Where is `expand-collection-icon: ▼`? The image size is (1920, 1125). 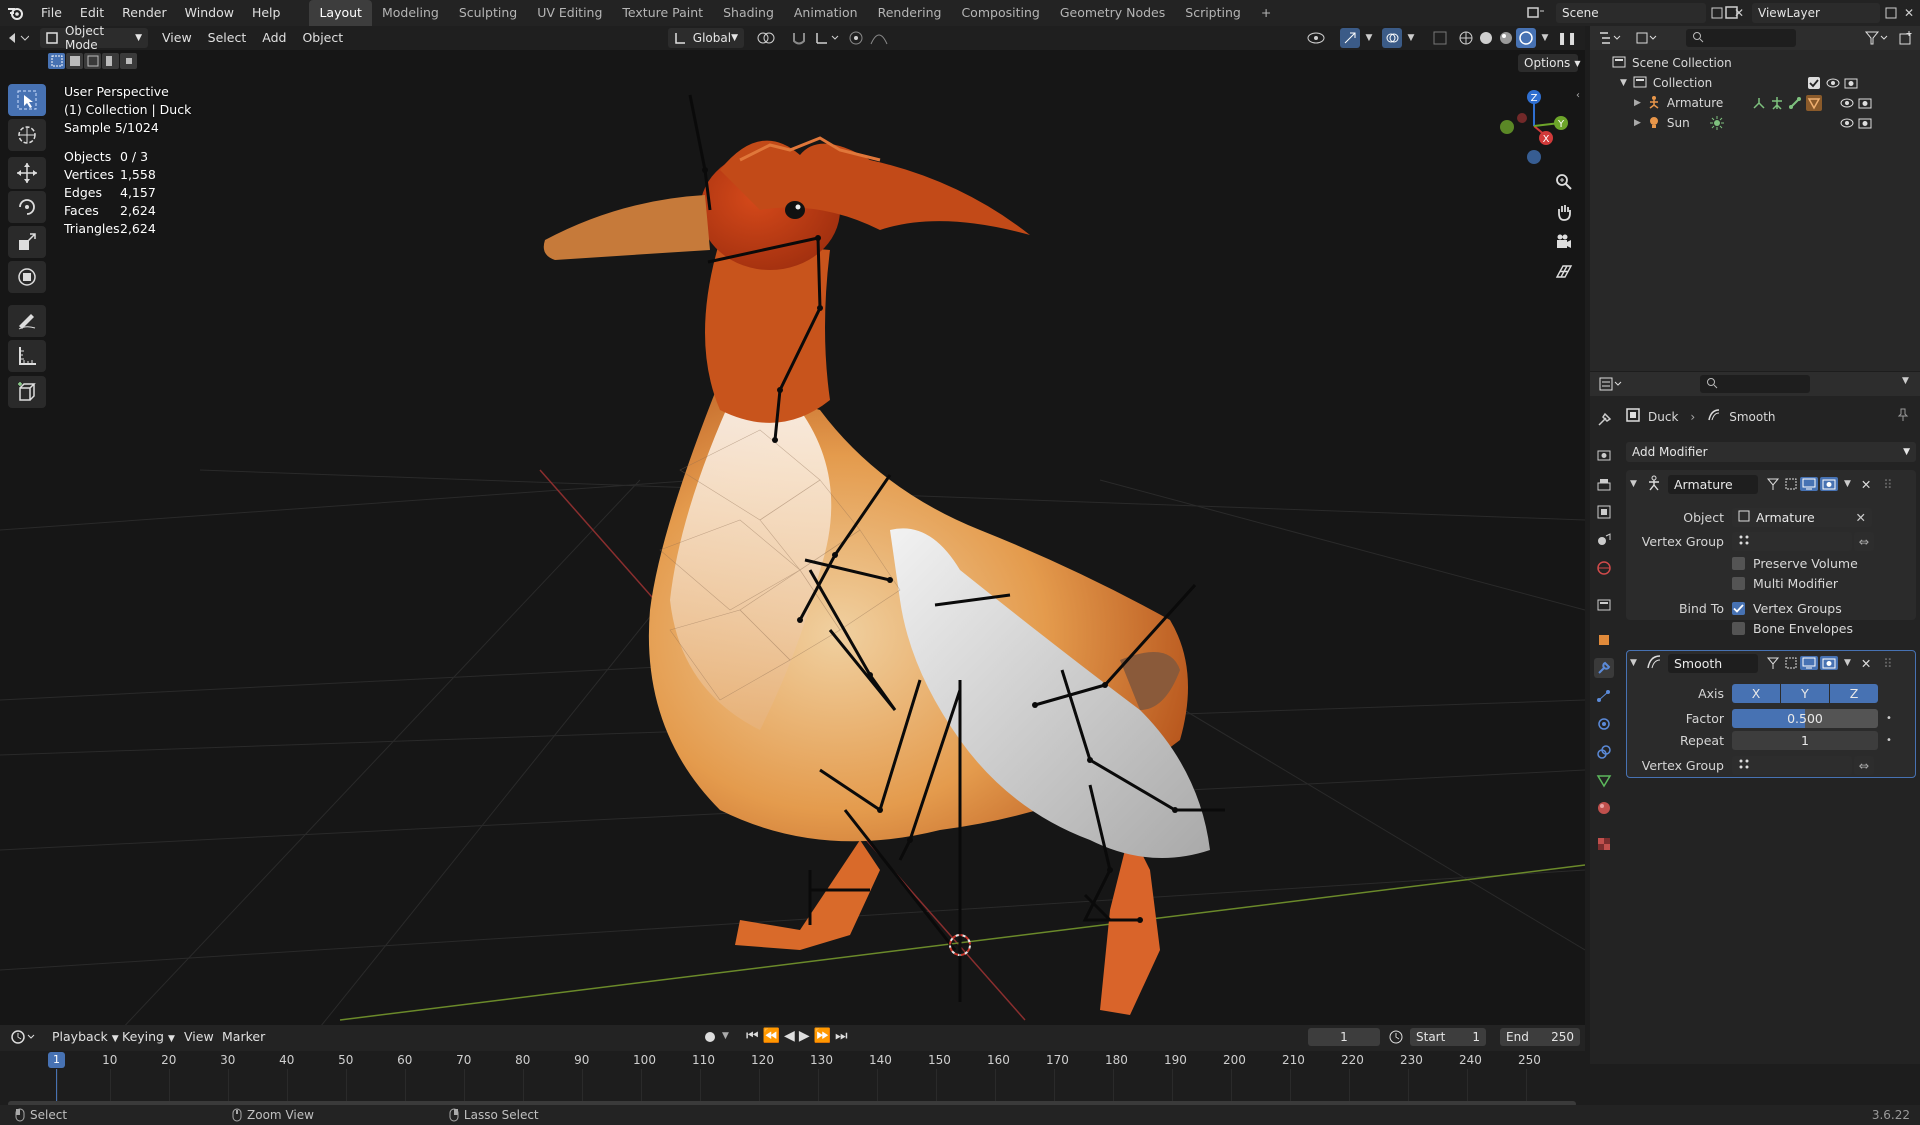
expand-collection-icon: ▼ is located at coordinates (1623, 83).